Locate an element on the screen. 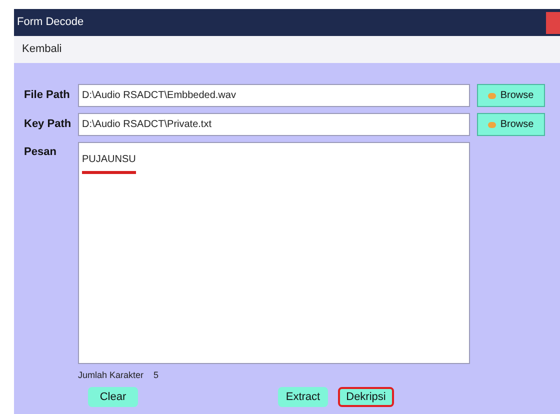 The width and height of the screenshot is (560, 414). field-label: Pesan is located at coordinates (41, 152).